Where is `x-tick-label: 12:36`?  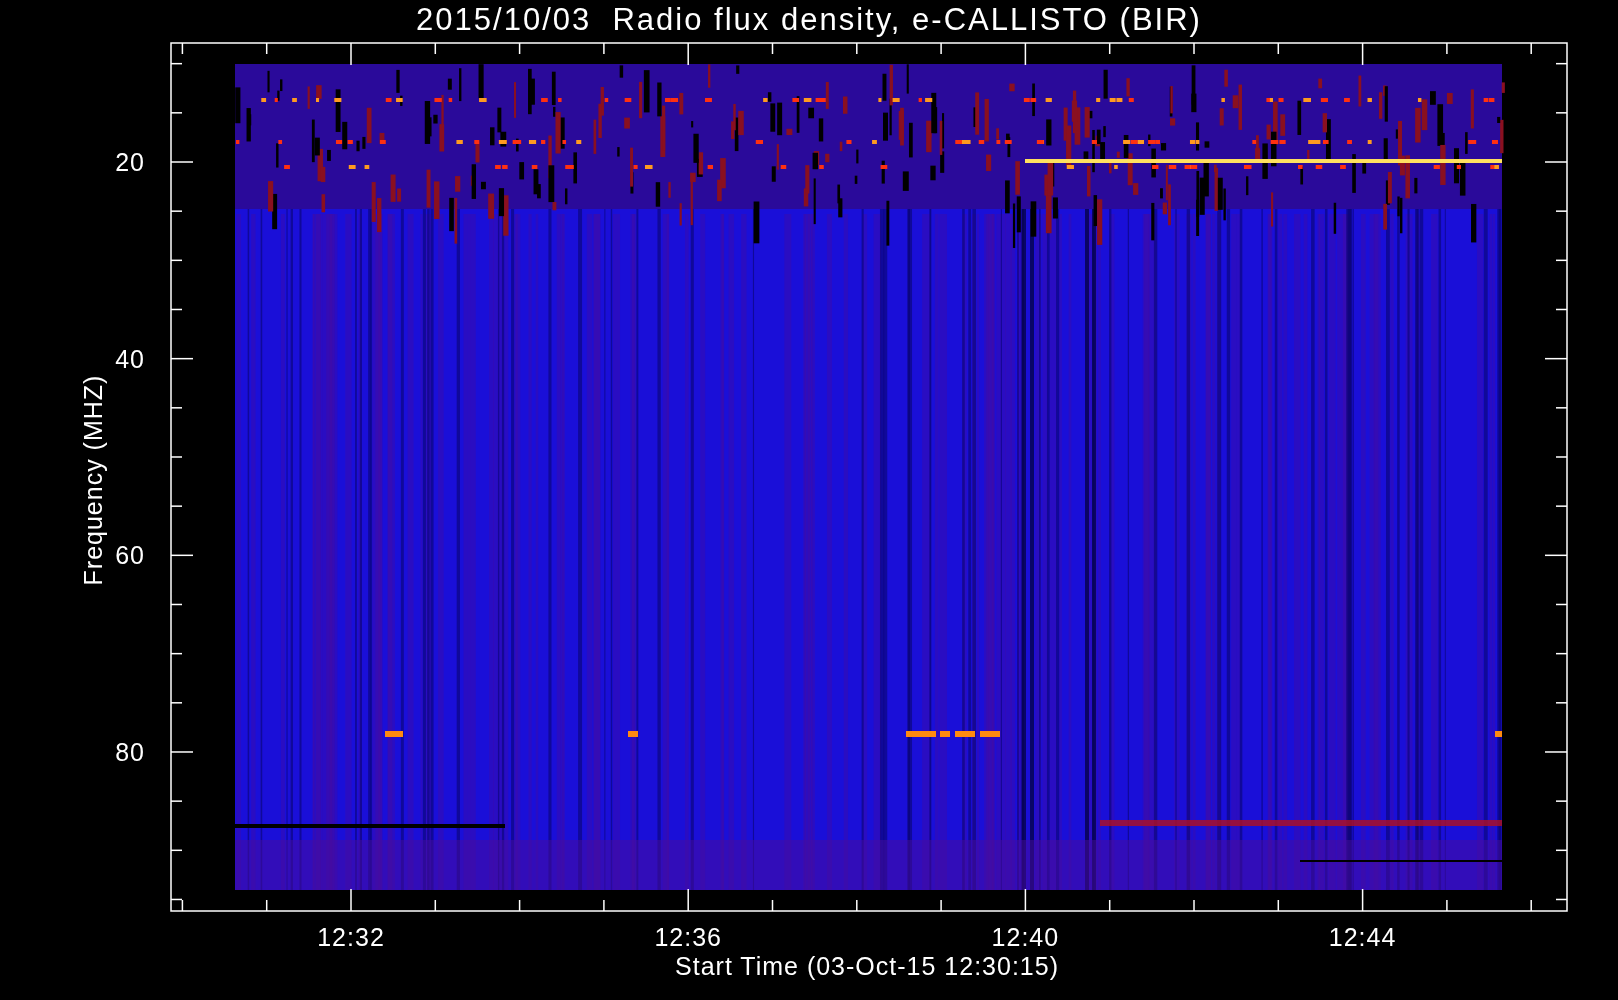 x-tick-label: 12:36 is located at coordinates (688, 937).